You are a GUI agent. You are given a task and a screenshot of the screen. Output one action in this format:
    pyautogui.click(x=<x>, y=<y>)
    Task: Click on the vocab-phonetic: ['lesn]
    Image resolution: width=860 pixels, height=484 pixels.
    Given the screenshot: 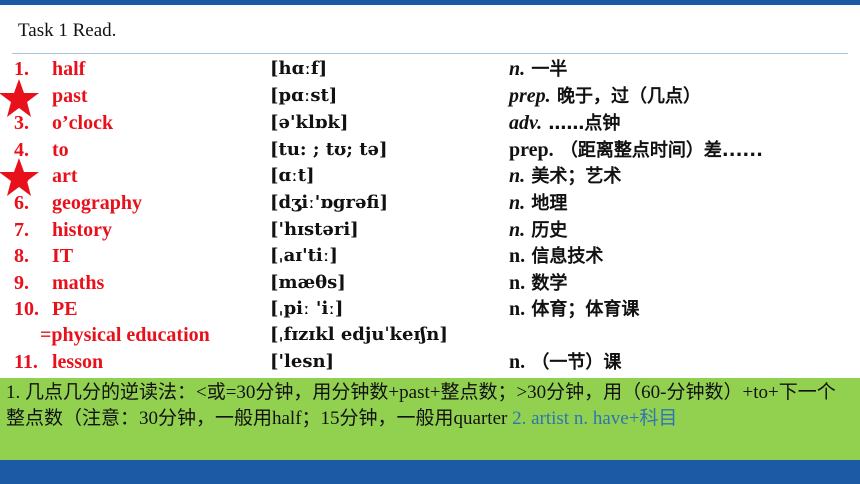 What is the action you would take?
    pyautogui.click(x=302, y=361)
    